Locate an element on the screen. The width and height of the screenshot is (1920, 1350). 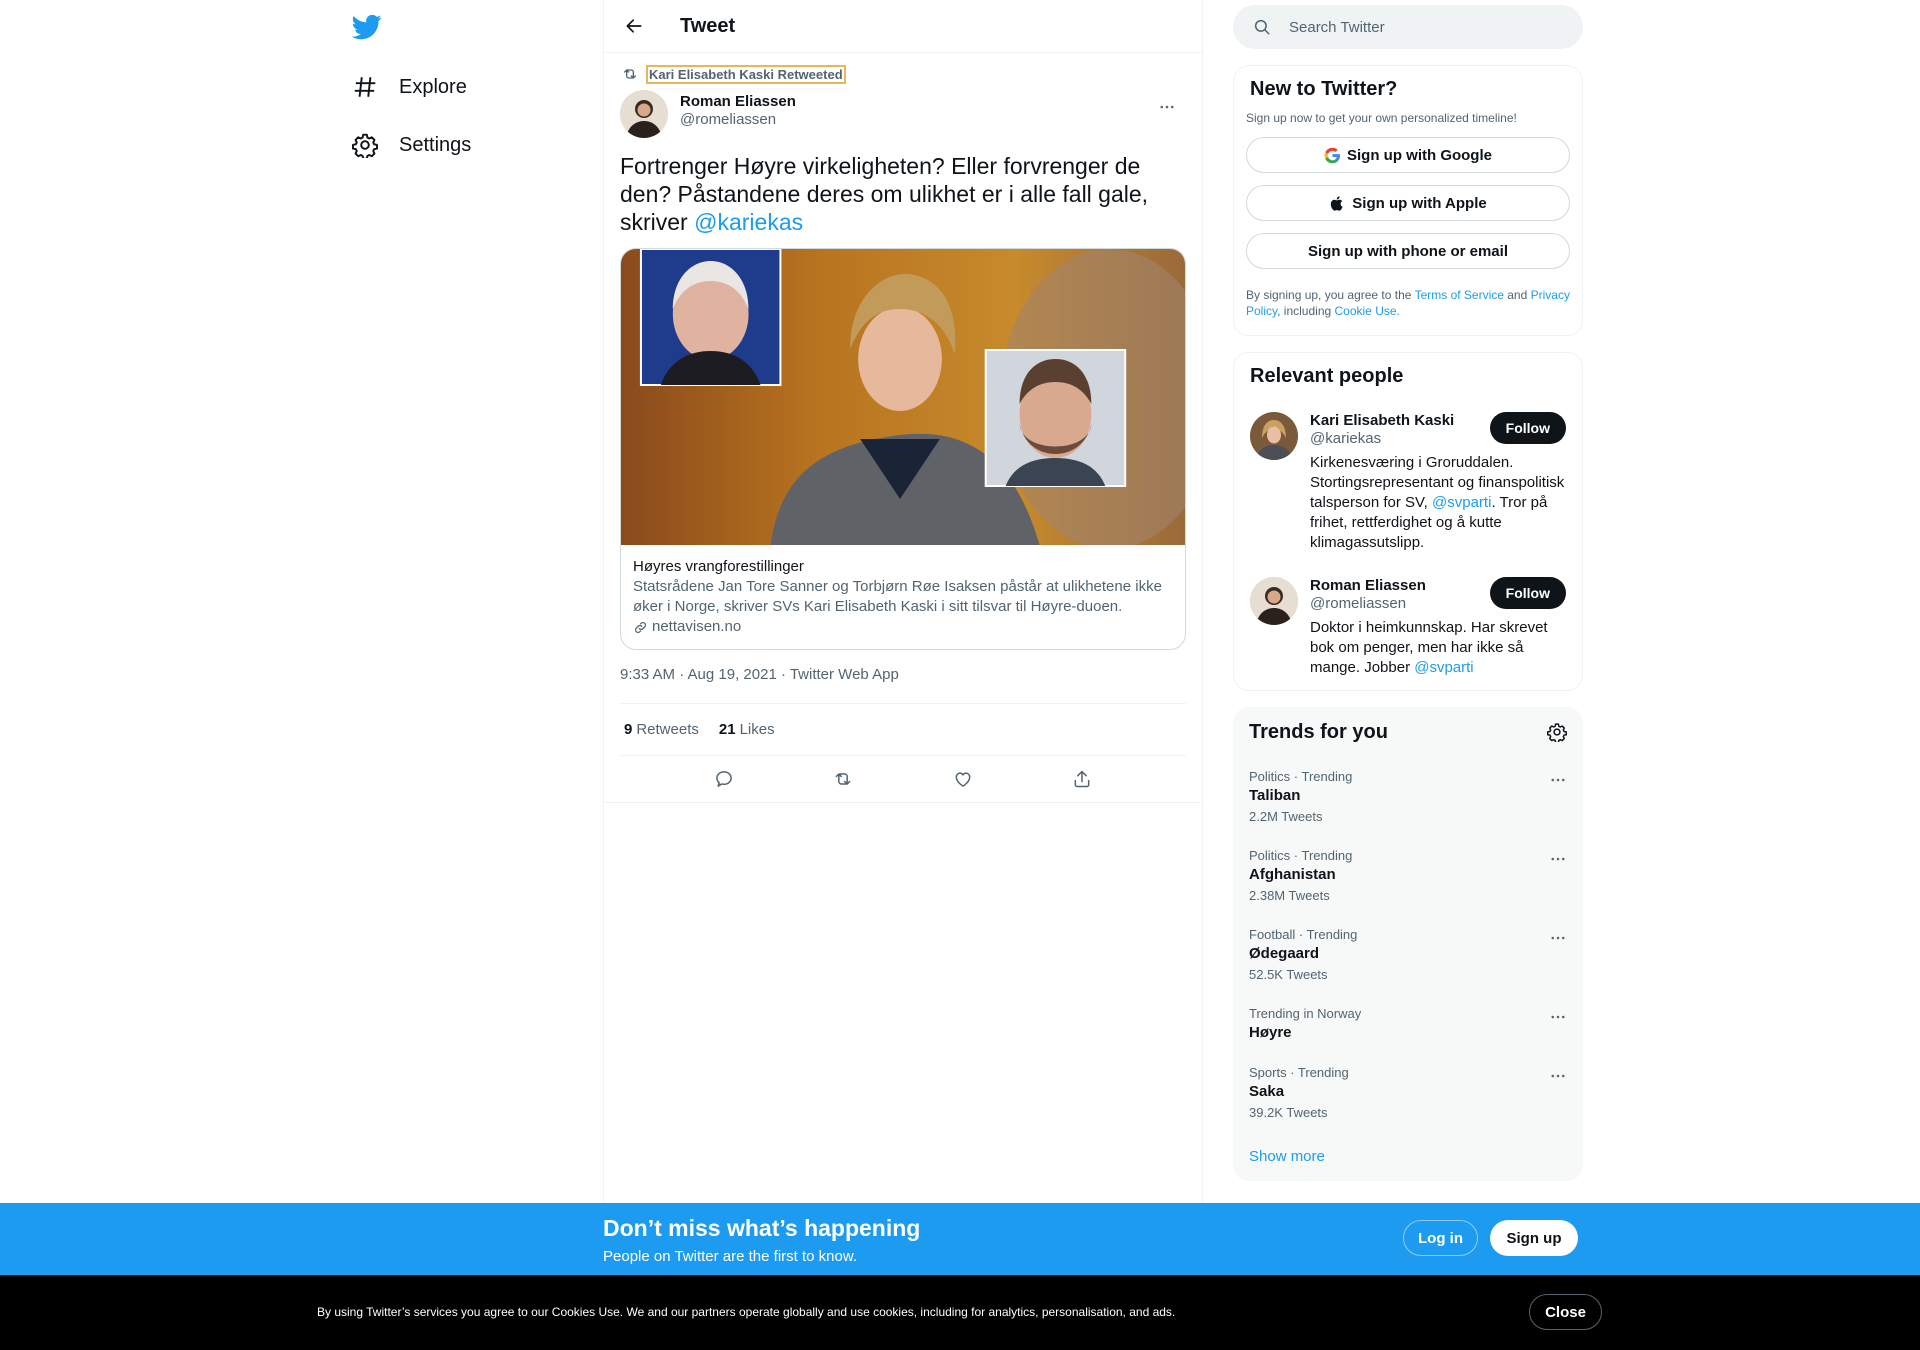
nav-settings: Settings is located at coordinates (411, 145).